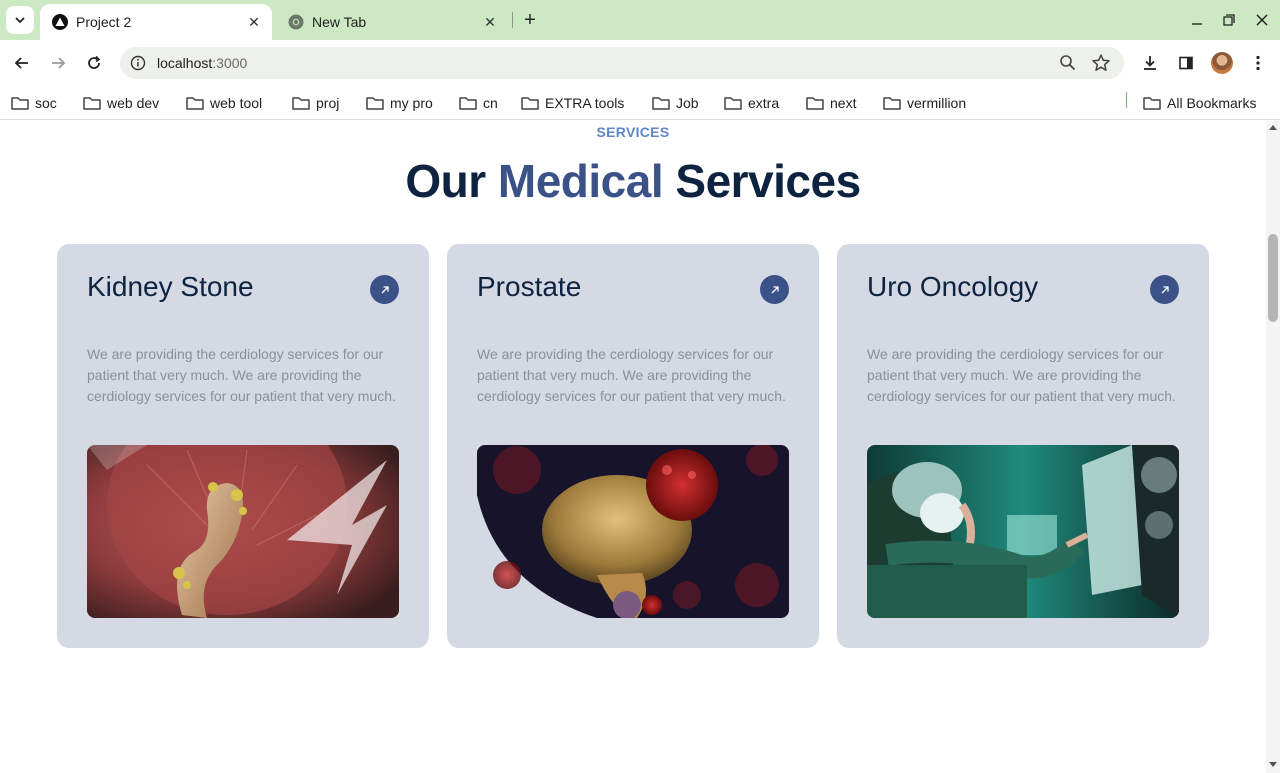  What do you see at coordinates (585, 103) in the screenshot?
I see `bookmark-label: EXTRA tools` at bounding box center [585, 103].